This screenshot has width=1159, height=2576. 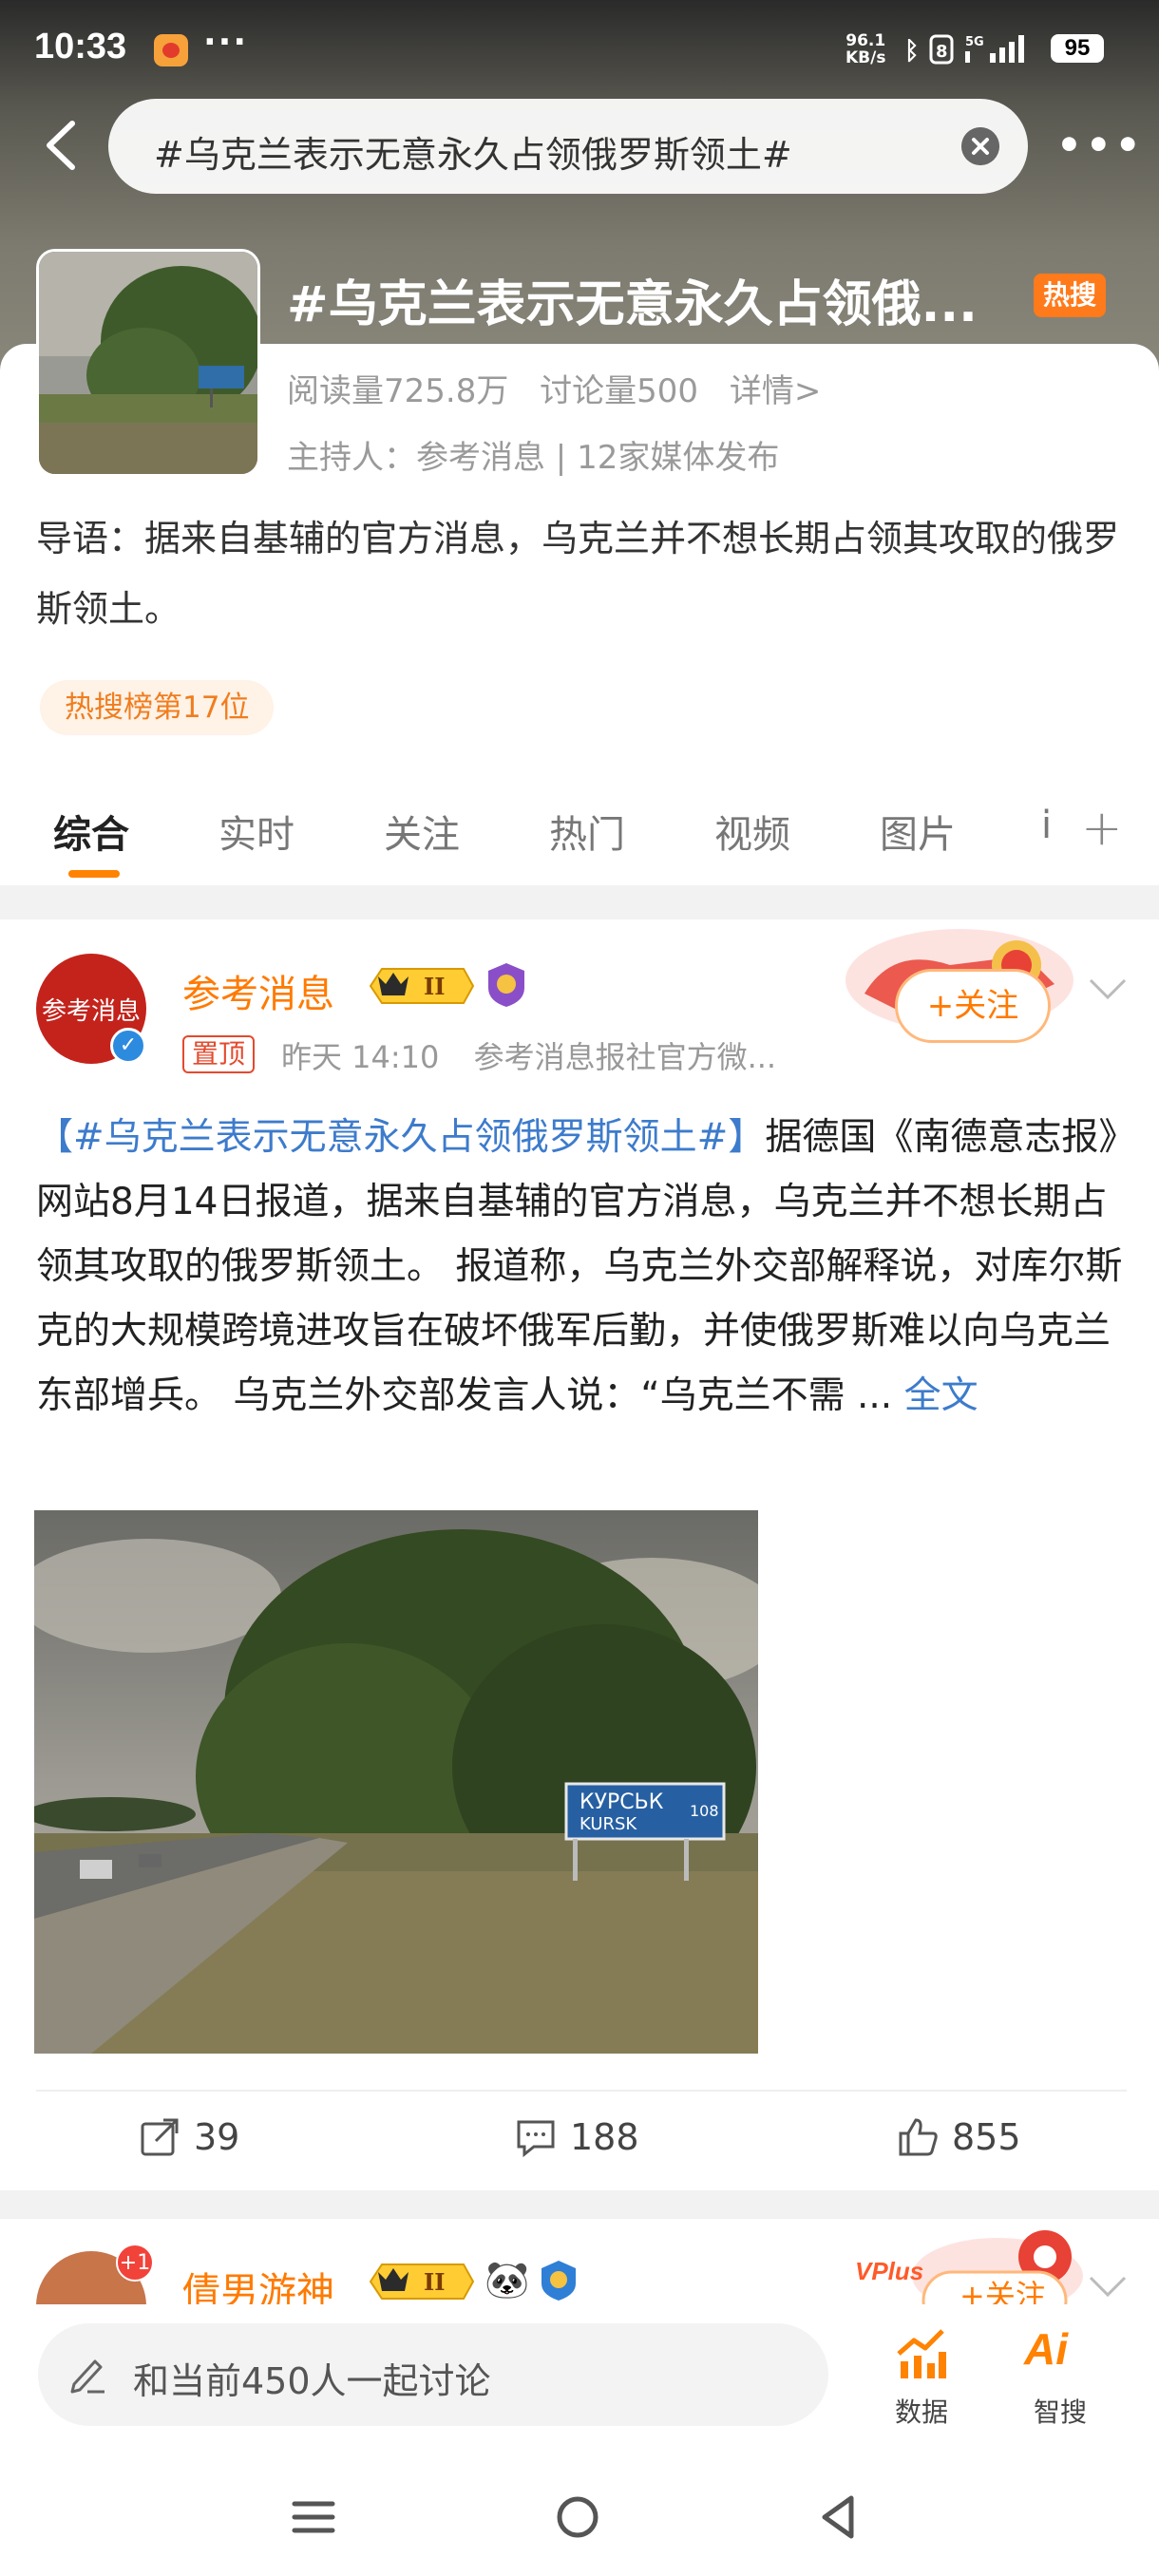 What do you see at coordinates (974, 42) in the screenshot?
I see `svg-text: 5G` at bounding box center [974, 42].